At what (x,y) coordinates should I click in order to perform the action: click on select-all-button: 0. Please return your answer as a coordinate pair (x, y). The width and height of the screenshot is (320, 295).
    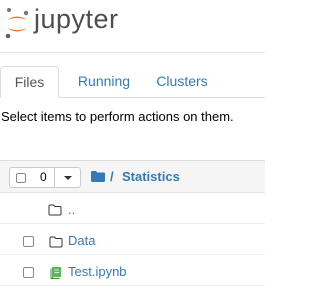
    Looking at the image, I should click on (32, 177).